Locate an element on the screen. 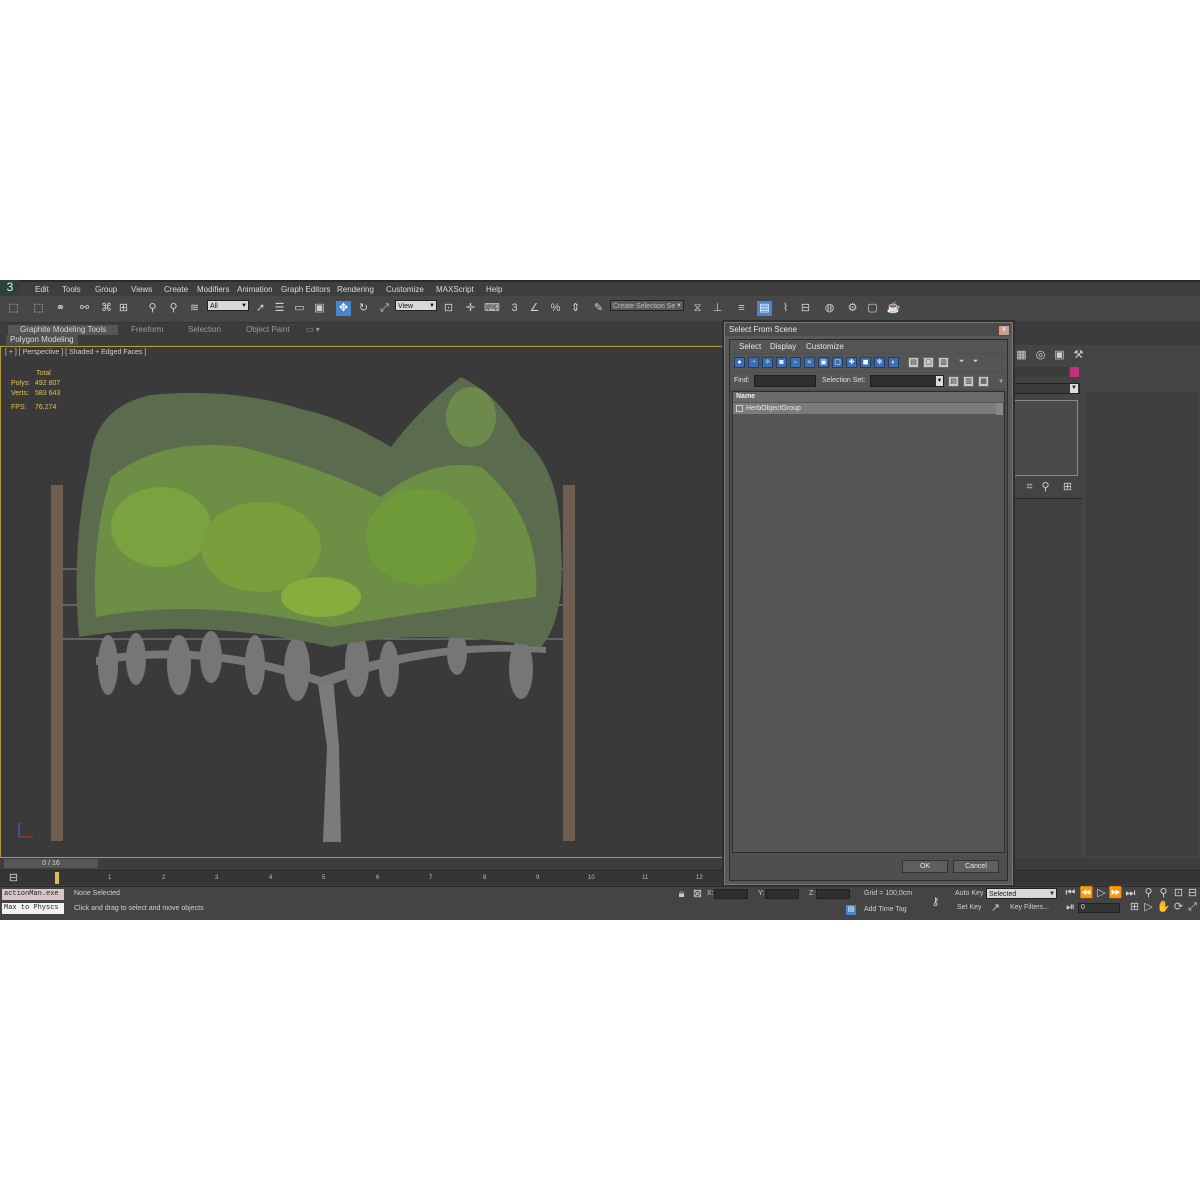 This screenshot has width=1200, height=1200. graphite-toggle-icon: ▤ is located at coordinates (764, 308).